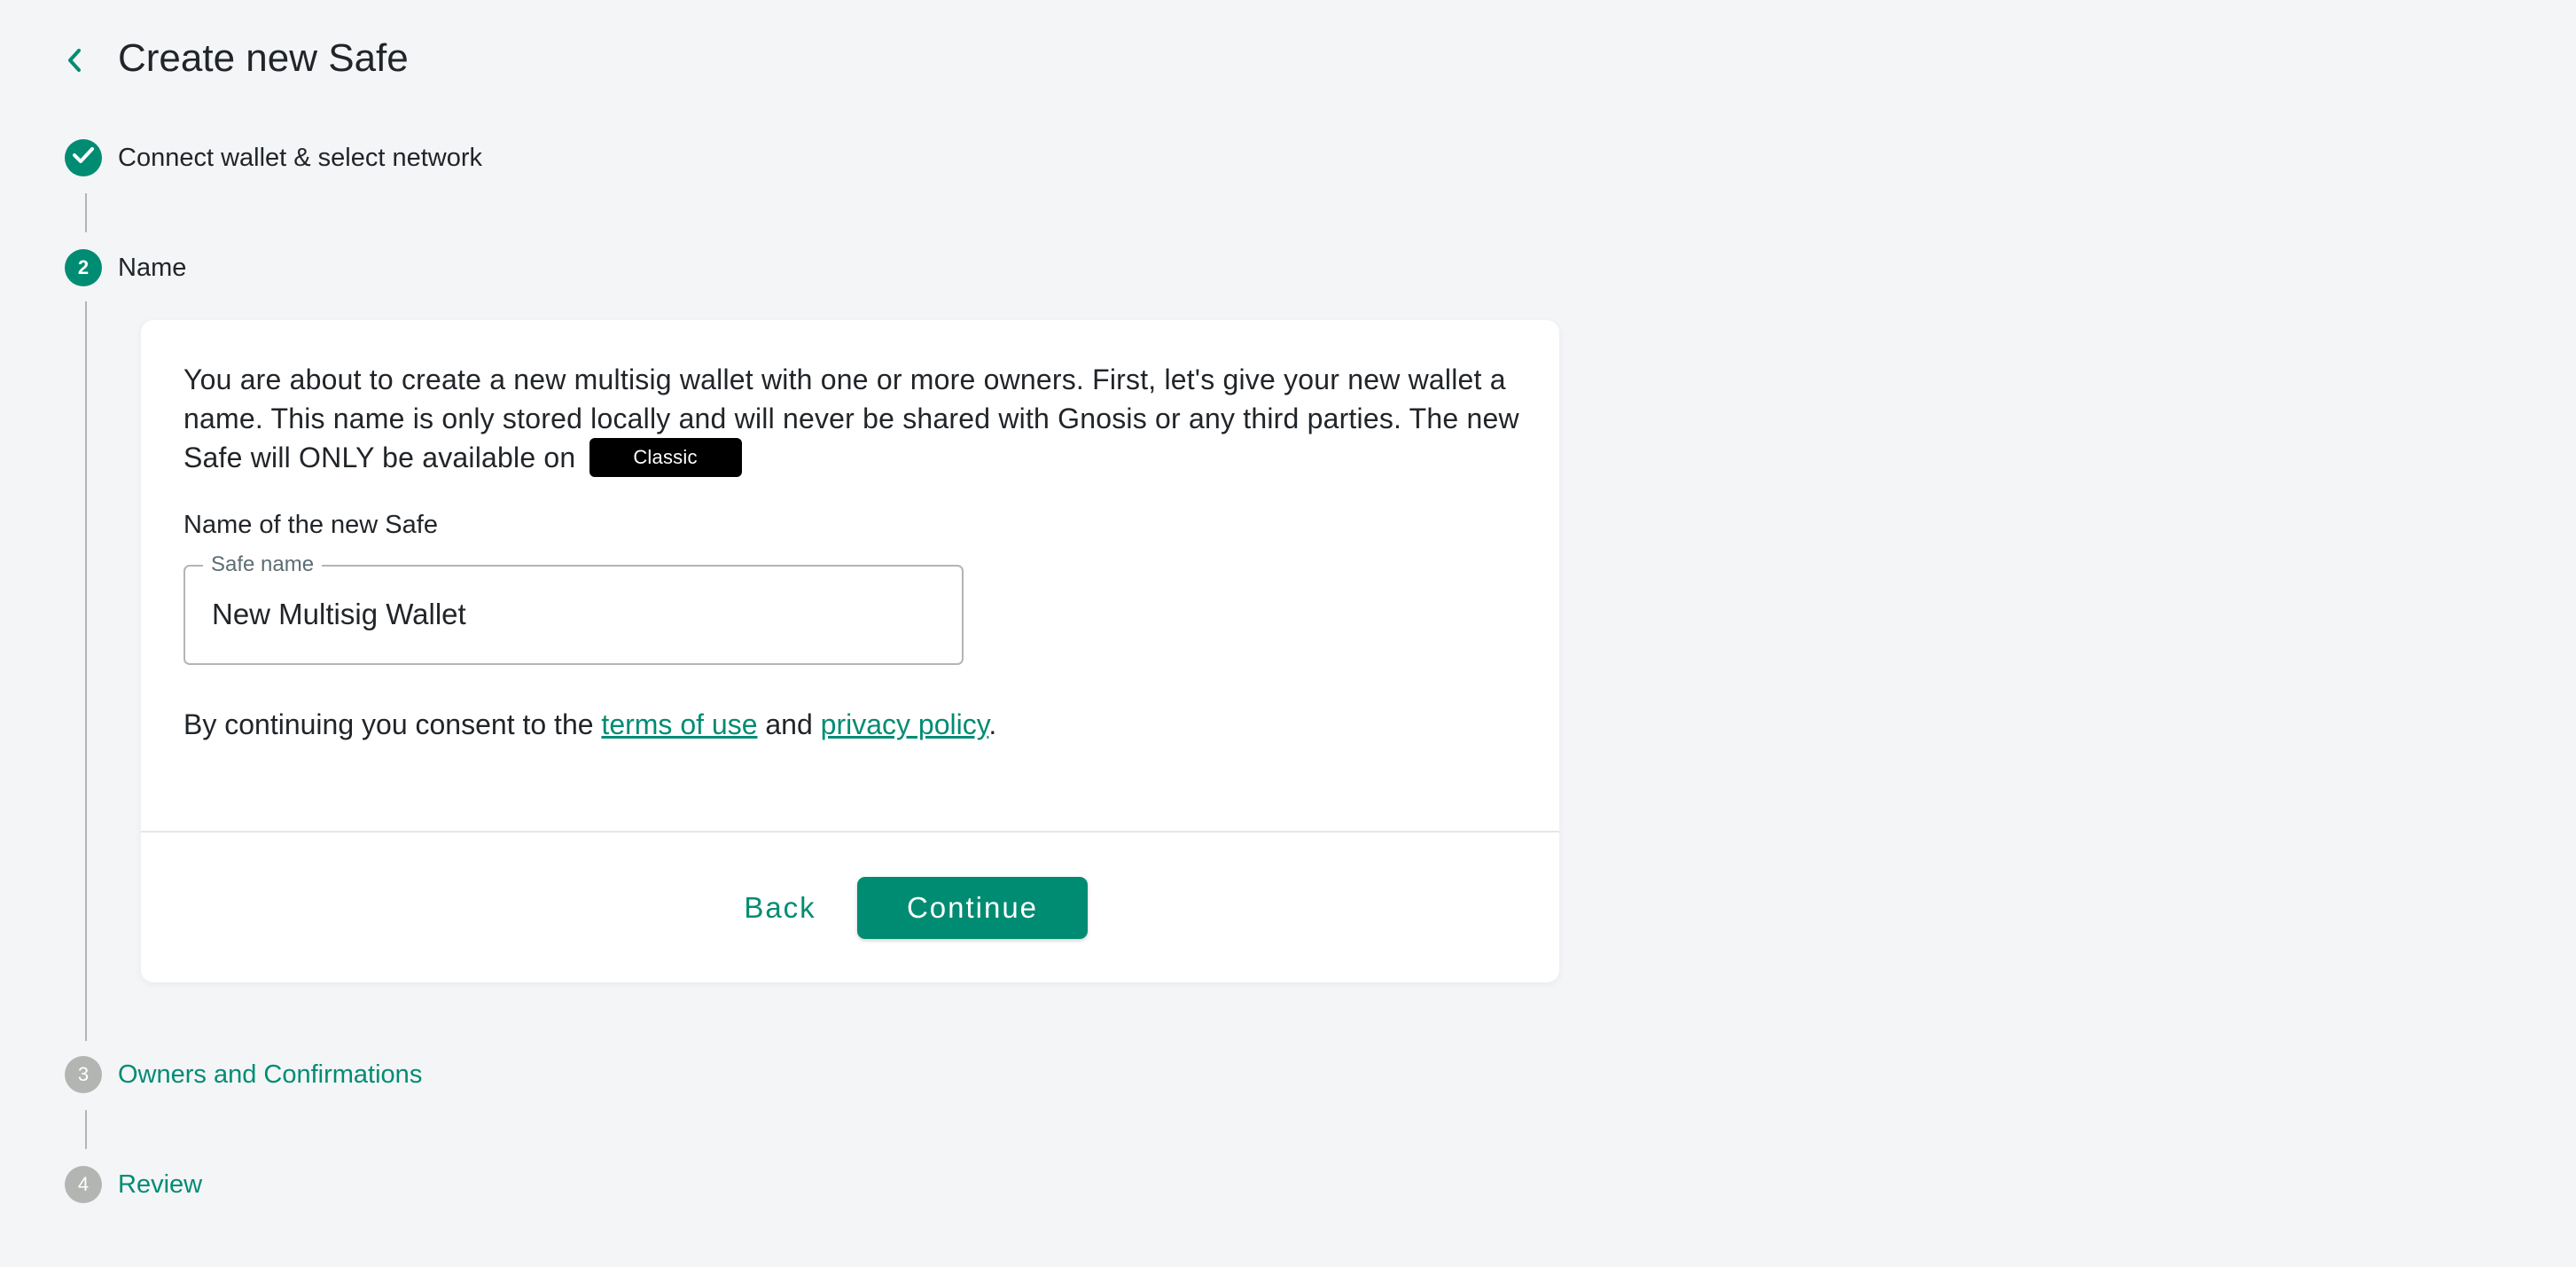 This screenshot has height=1267, width=2576. I want to click on privacy-policy-link: privacy policy, so click(905, 724).